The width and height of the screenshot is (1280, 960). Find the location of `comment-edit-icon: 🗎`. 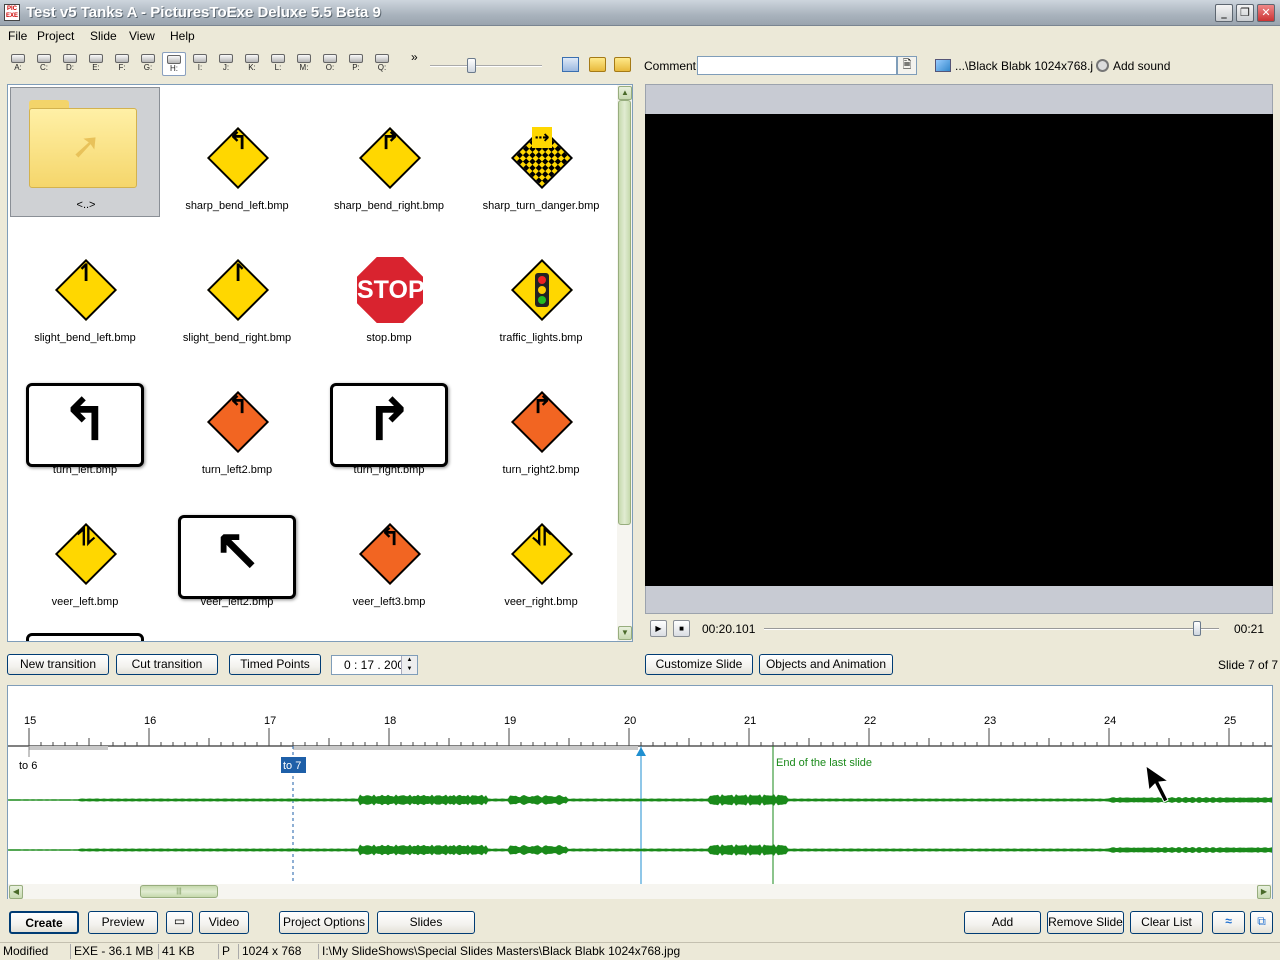

comment-edit-icon: 🗎 is located at coordinates (907, 65).